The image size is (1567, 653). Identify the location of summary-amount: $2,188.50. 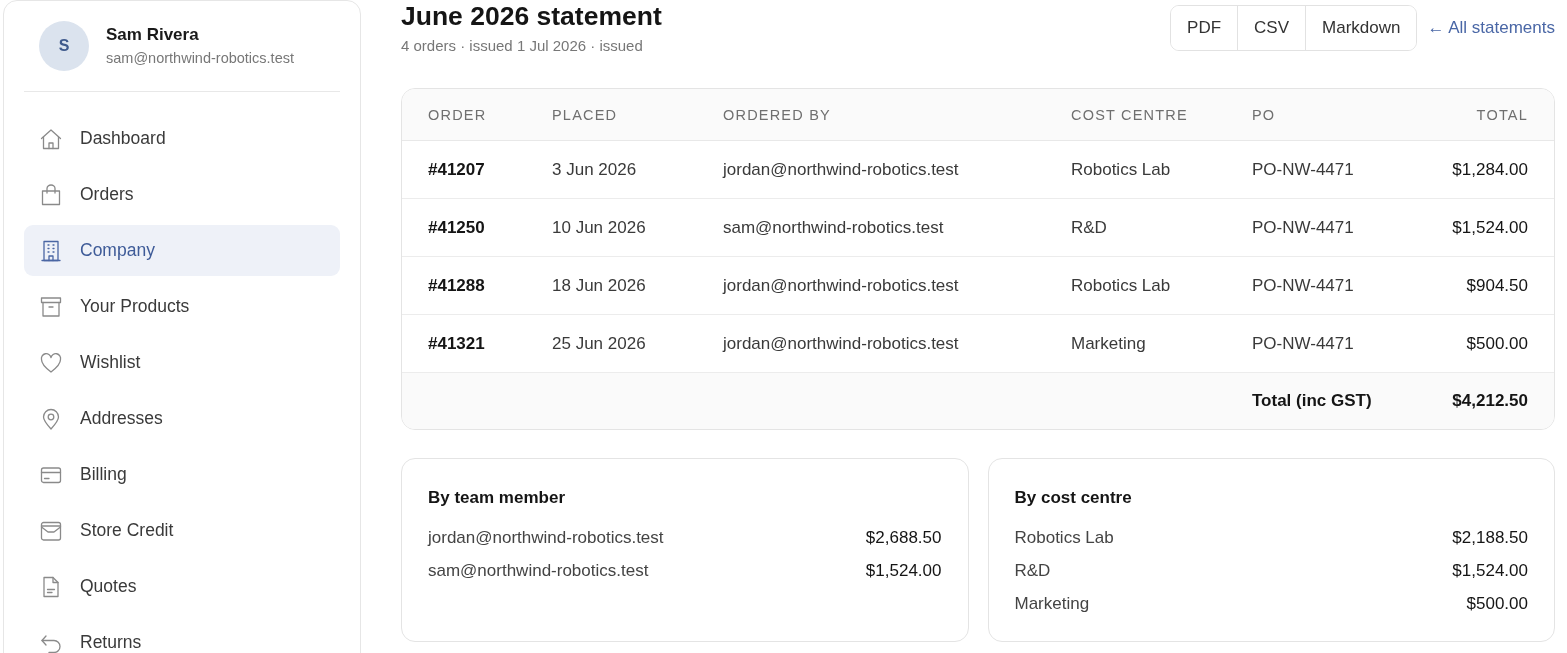
(1490, 537).